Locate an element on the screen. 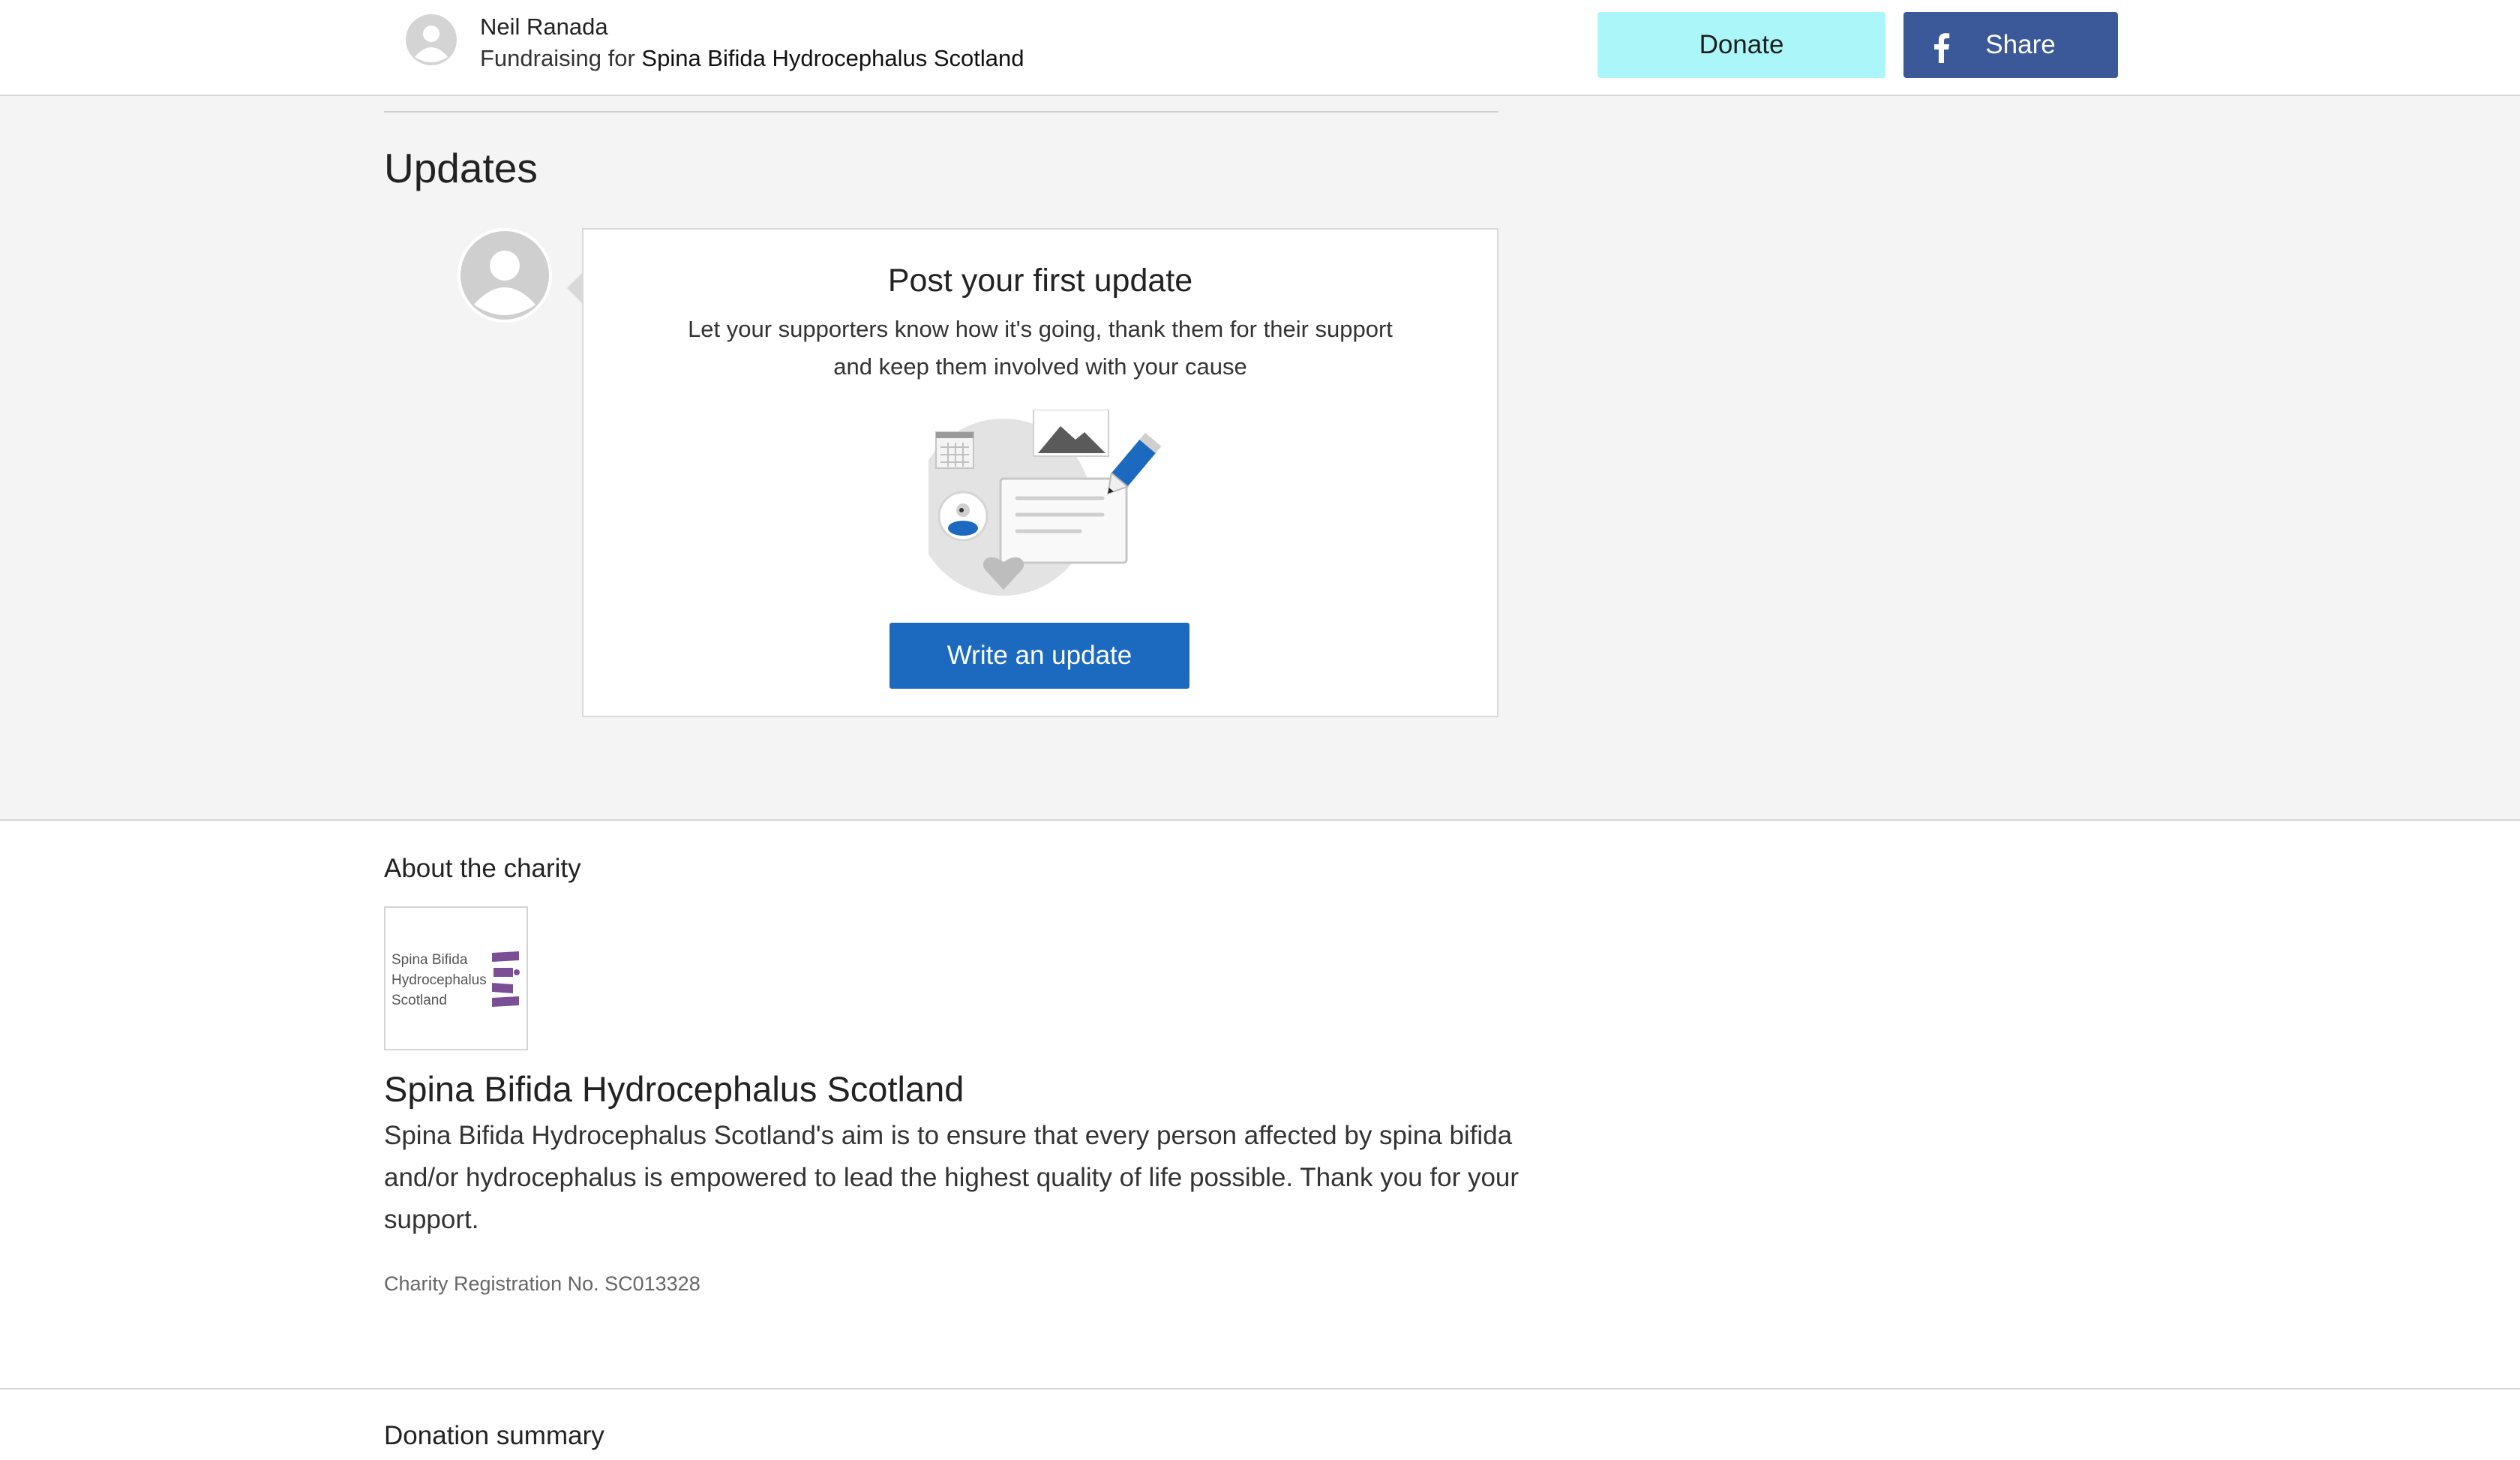 Image resolution: width=2520 pixels, height=1460 pixels. charity-name: Spina Bifida Hydrocephalus Scotland is located at coordinates (674, 1089).